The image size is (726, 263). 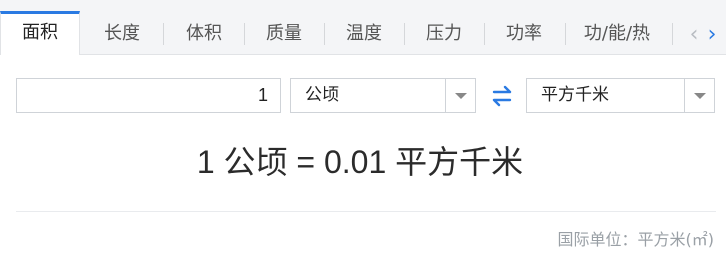 What do you see at coordinates (40, 33) in the screenshot?
I see `tab-area: 面积` at bounding box center [40, 33].